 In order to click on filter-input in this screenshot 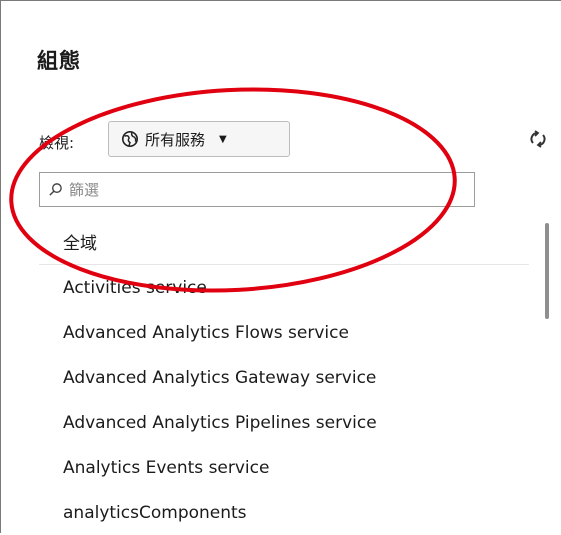, I will do `click(259, 189)`.